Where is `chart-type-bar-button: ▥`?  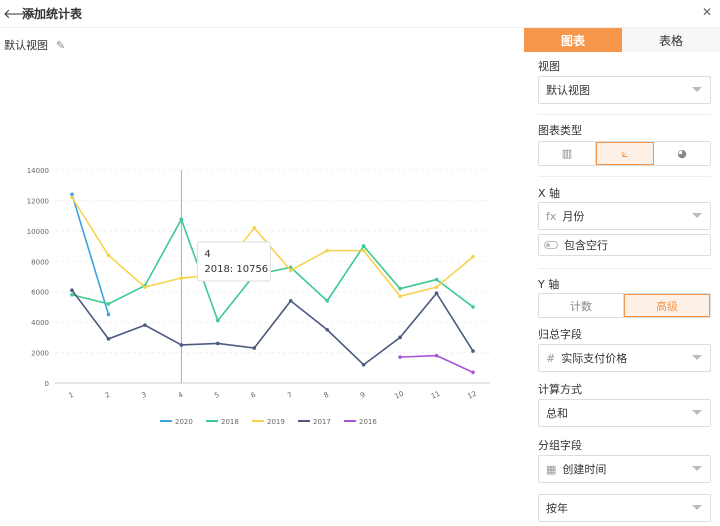 chart-type-bar-button: ▥ is located at coordinates (567, 153).